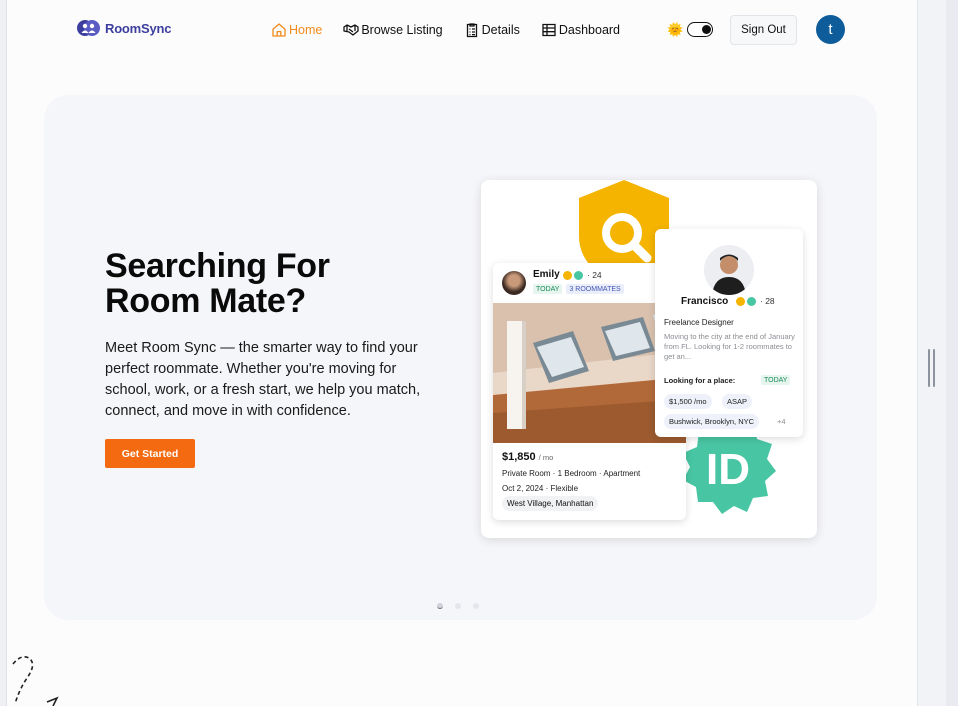  What do you see at coordinates (688, 401) in the screenshot?
I see `budget-chip: $1,500 /mo` at bounding box center [688, 401].